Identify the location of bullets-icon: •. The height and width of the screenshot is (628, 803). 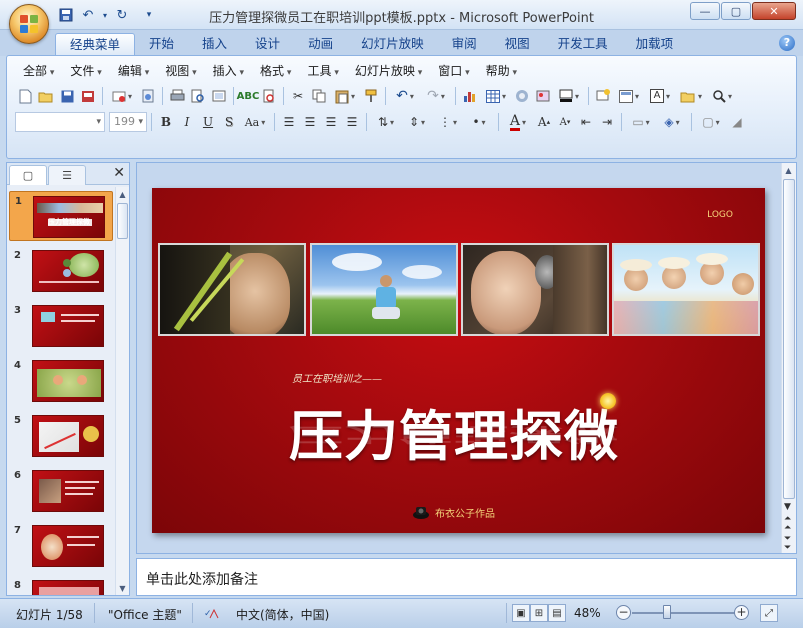
(479, 122).